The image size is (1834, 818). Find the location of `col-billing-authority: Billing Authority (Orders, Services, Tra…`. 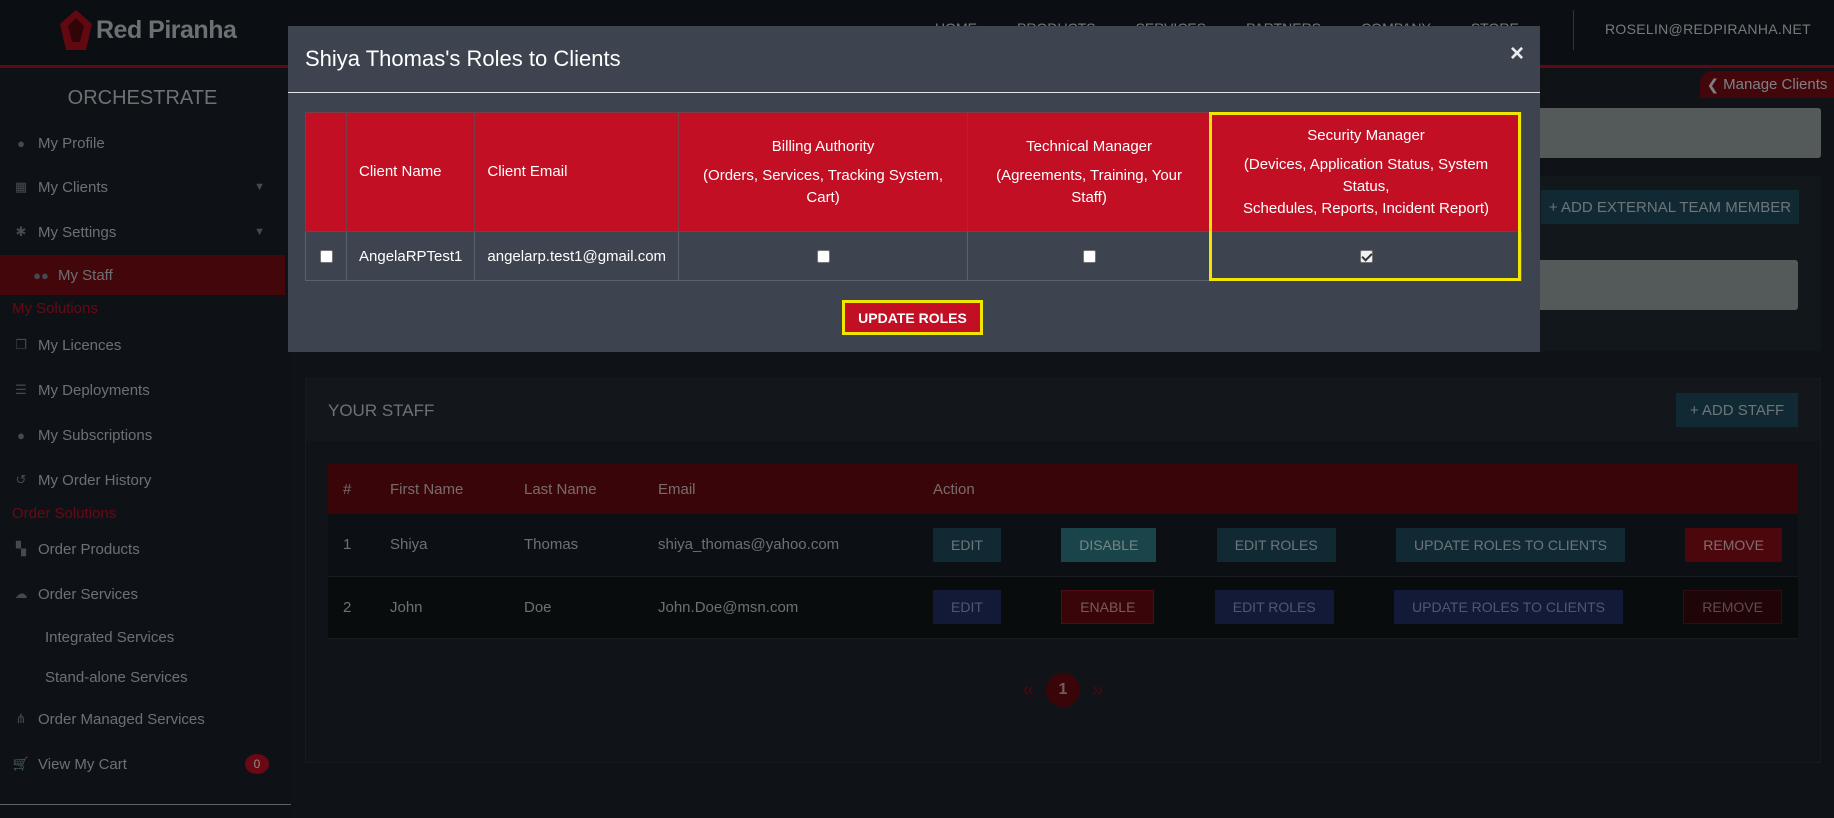

col-billing-authority: Billing Authority (Orders, Services, Tra… is located at coordinates (823, 172).